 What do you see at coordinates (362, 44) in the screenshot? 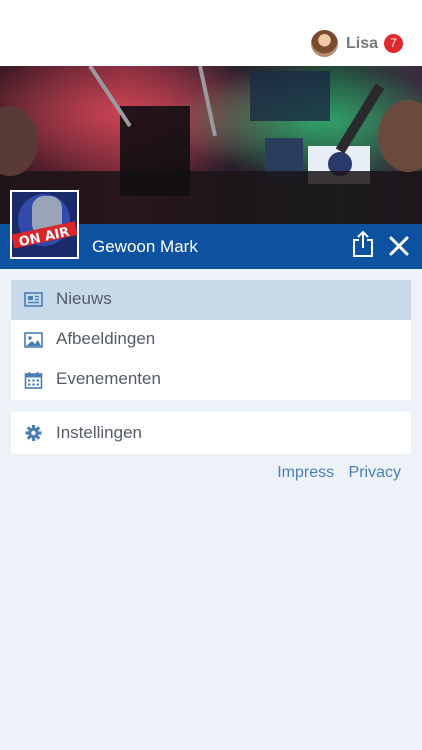
I see `user-name: Lisa` at bounding box center [362, 44].